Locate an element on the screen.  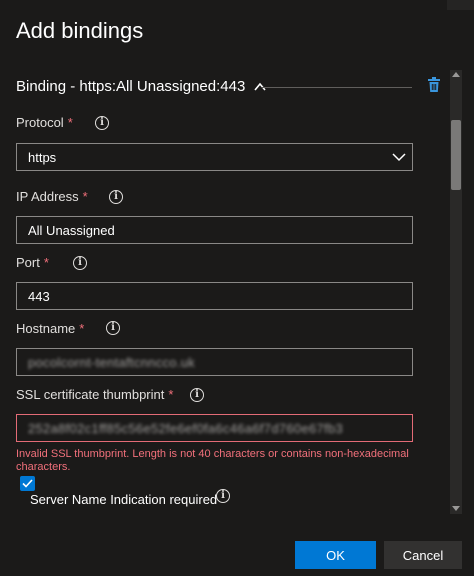
scroll-up-arrow is located at coordinates (456, 74).